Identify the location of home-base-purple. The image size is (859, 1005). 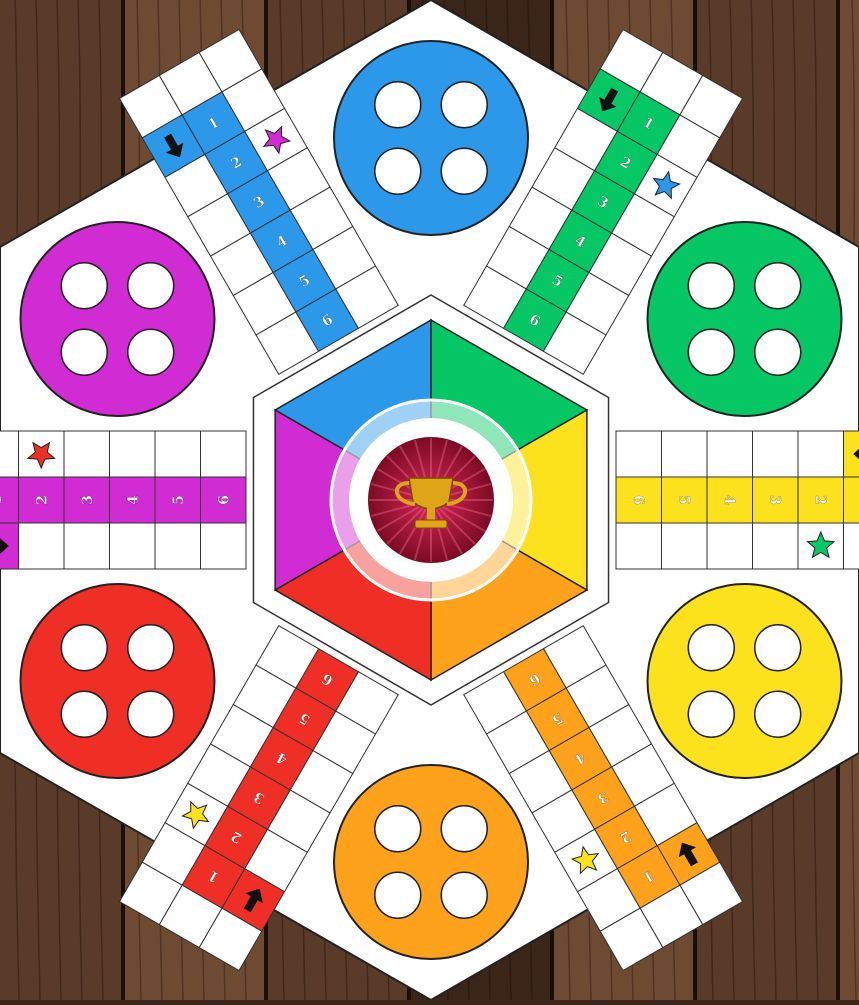
(117, 319).